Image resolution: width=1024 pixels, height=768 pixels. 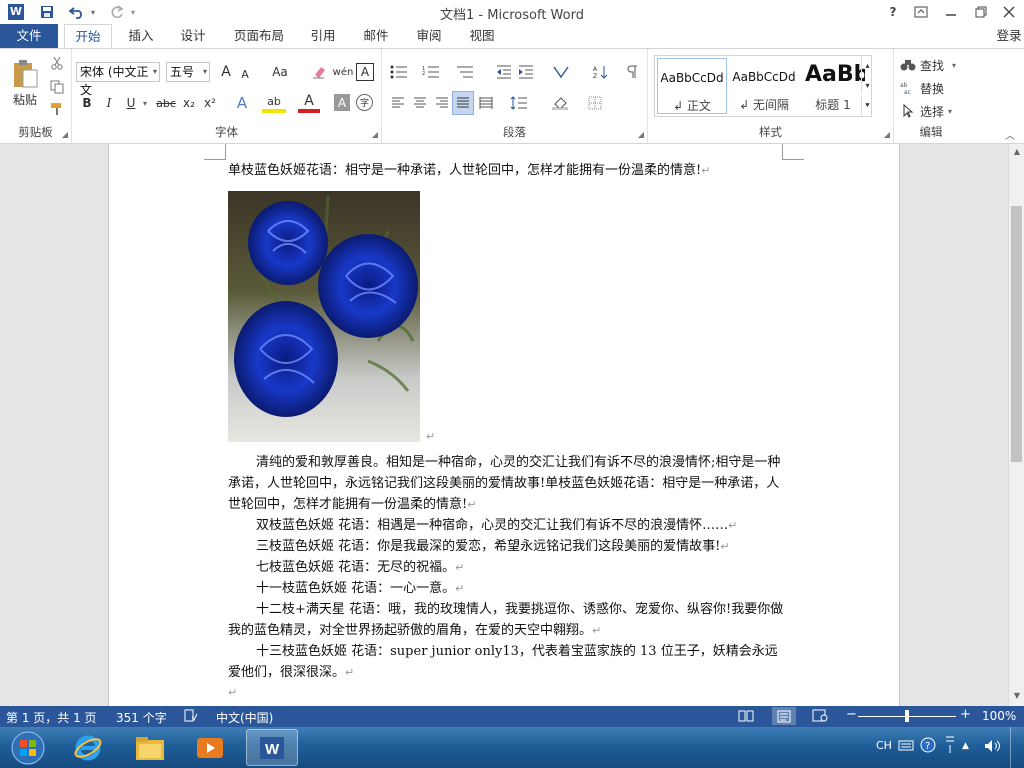 I want to click on tab-view: 视图, so click(x=482, y=36).